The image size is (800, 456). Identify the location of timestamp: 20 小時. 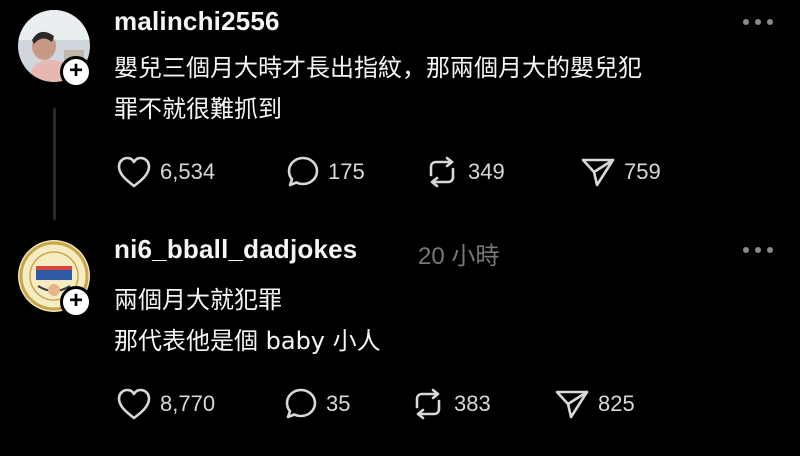
(459, 256).